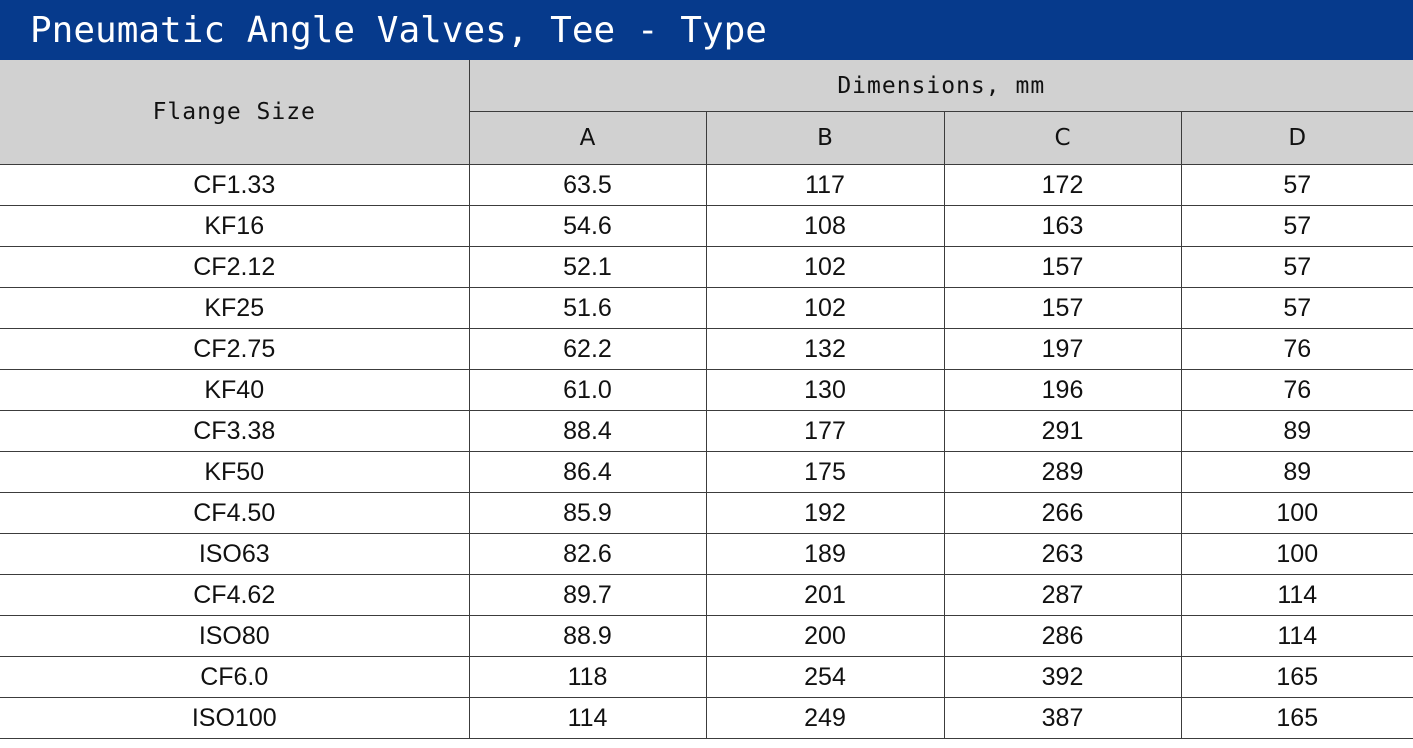 This screenshot has height=748, width=1413. I want to click on dimension-c-cell: 172, so click(1062, 185).